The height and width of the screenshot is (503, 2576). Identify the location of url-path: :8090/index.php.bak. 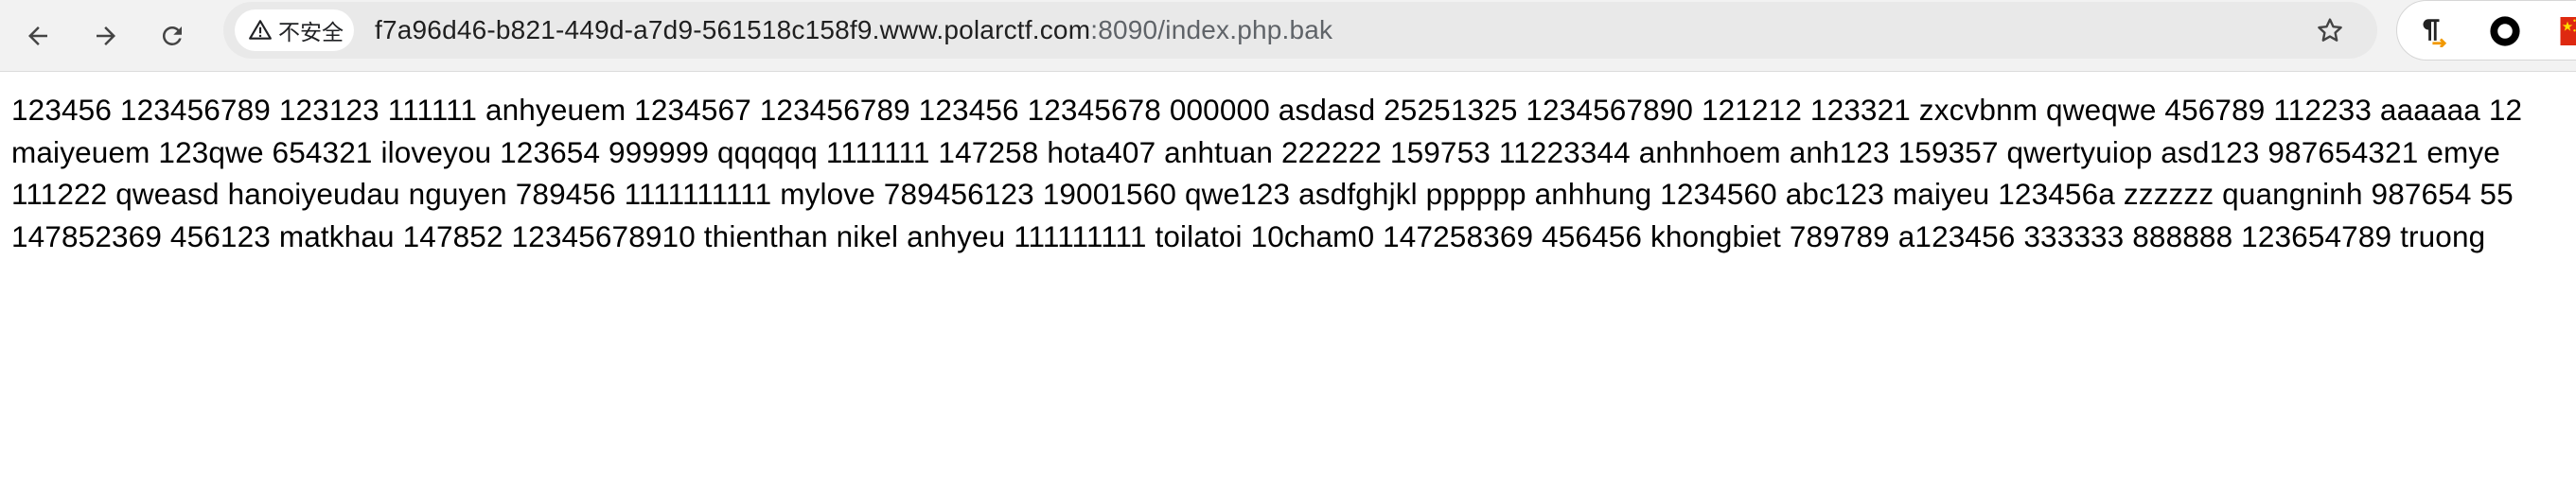
(1211, 29).